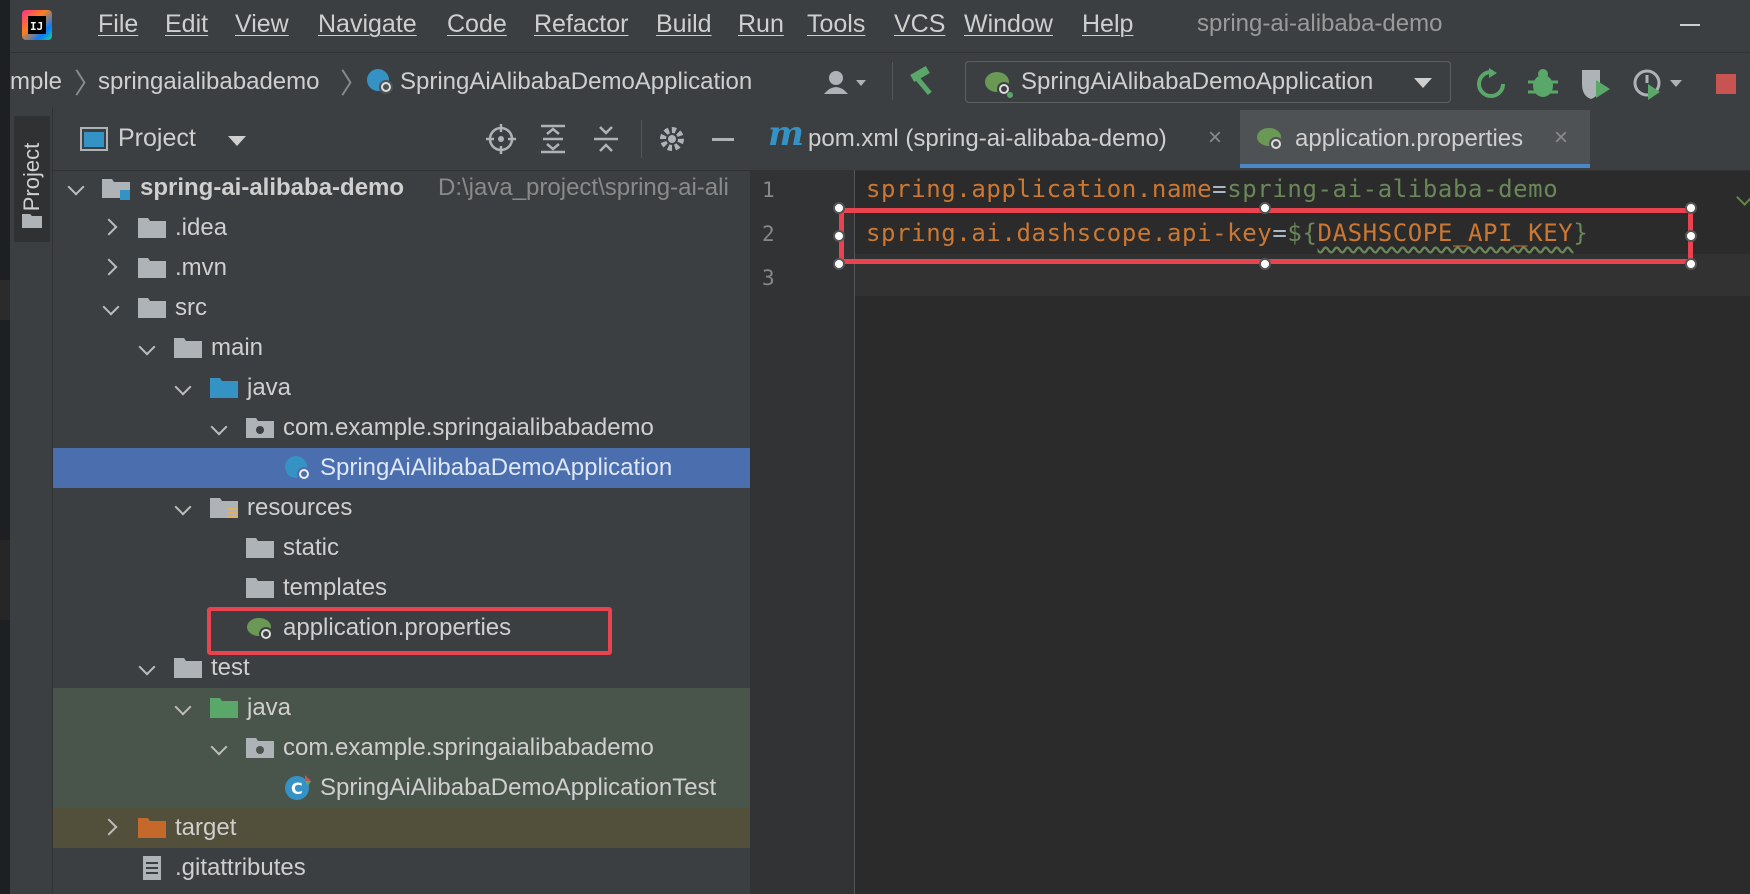 This screenshot has height=894, width=1750. What do you see at coordinates (924, 81) in the screenshot?
I see `build-hammer-icon` at bounding box center [924, 81].